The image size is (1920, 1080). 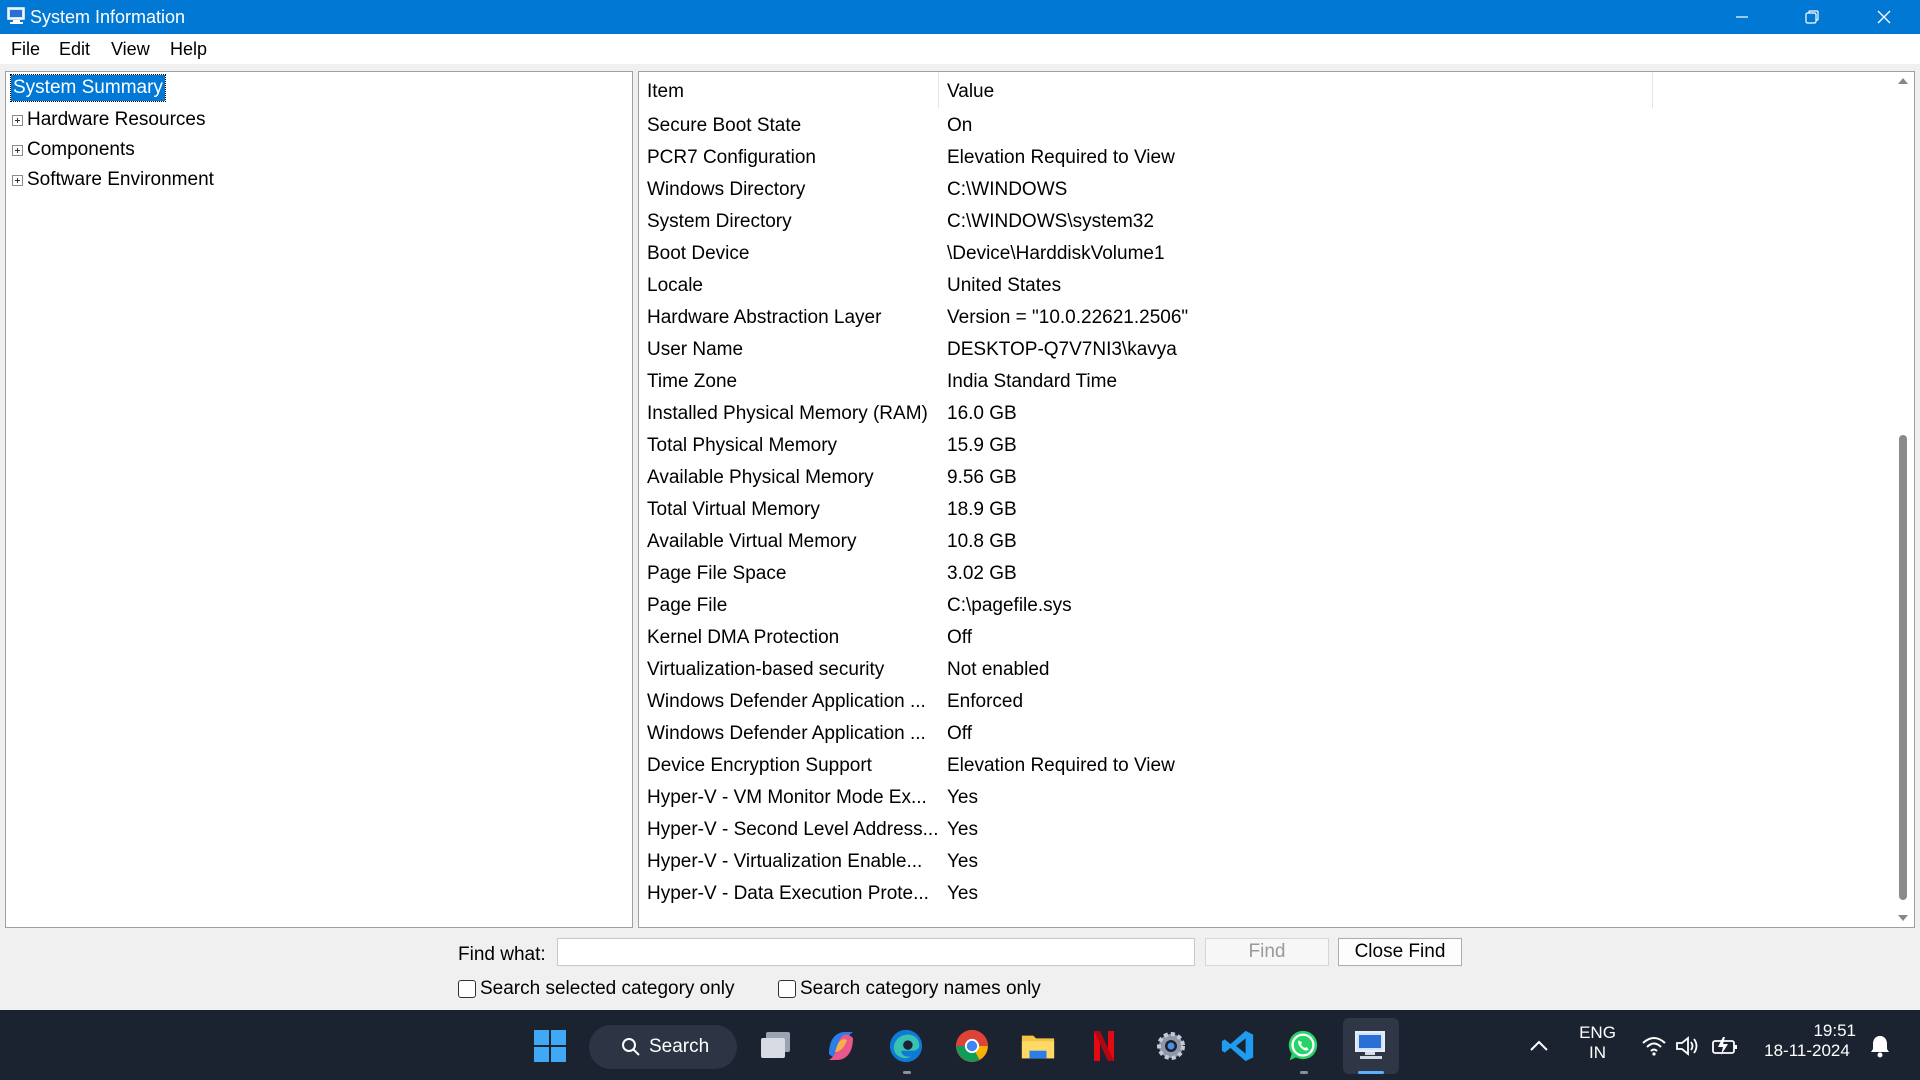 What do you see at coordinates (663, 1047) in the screenshot?
I see `taskbar-search-box: Search` at bounding box center [663, 1047].